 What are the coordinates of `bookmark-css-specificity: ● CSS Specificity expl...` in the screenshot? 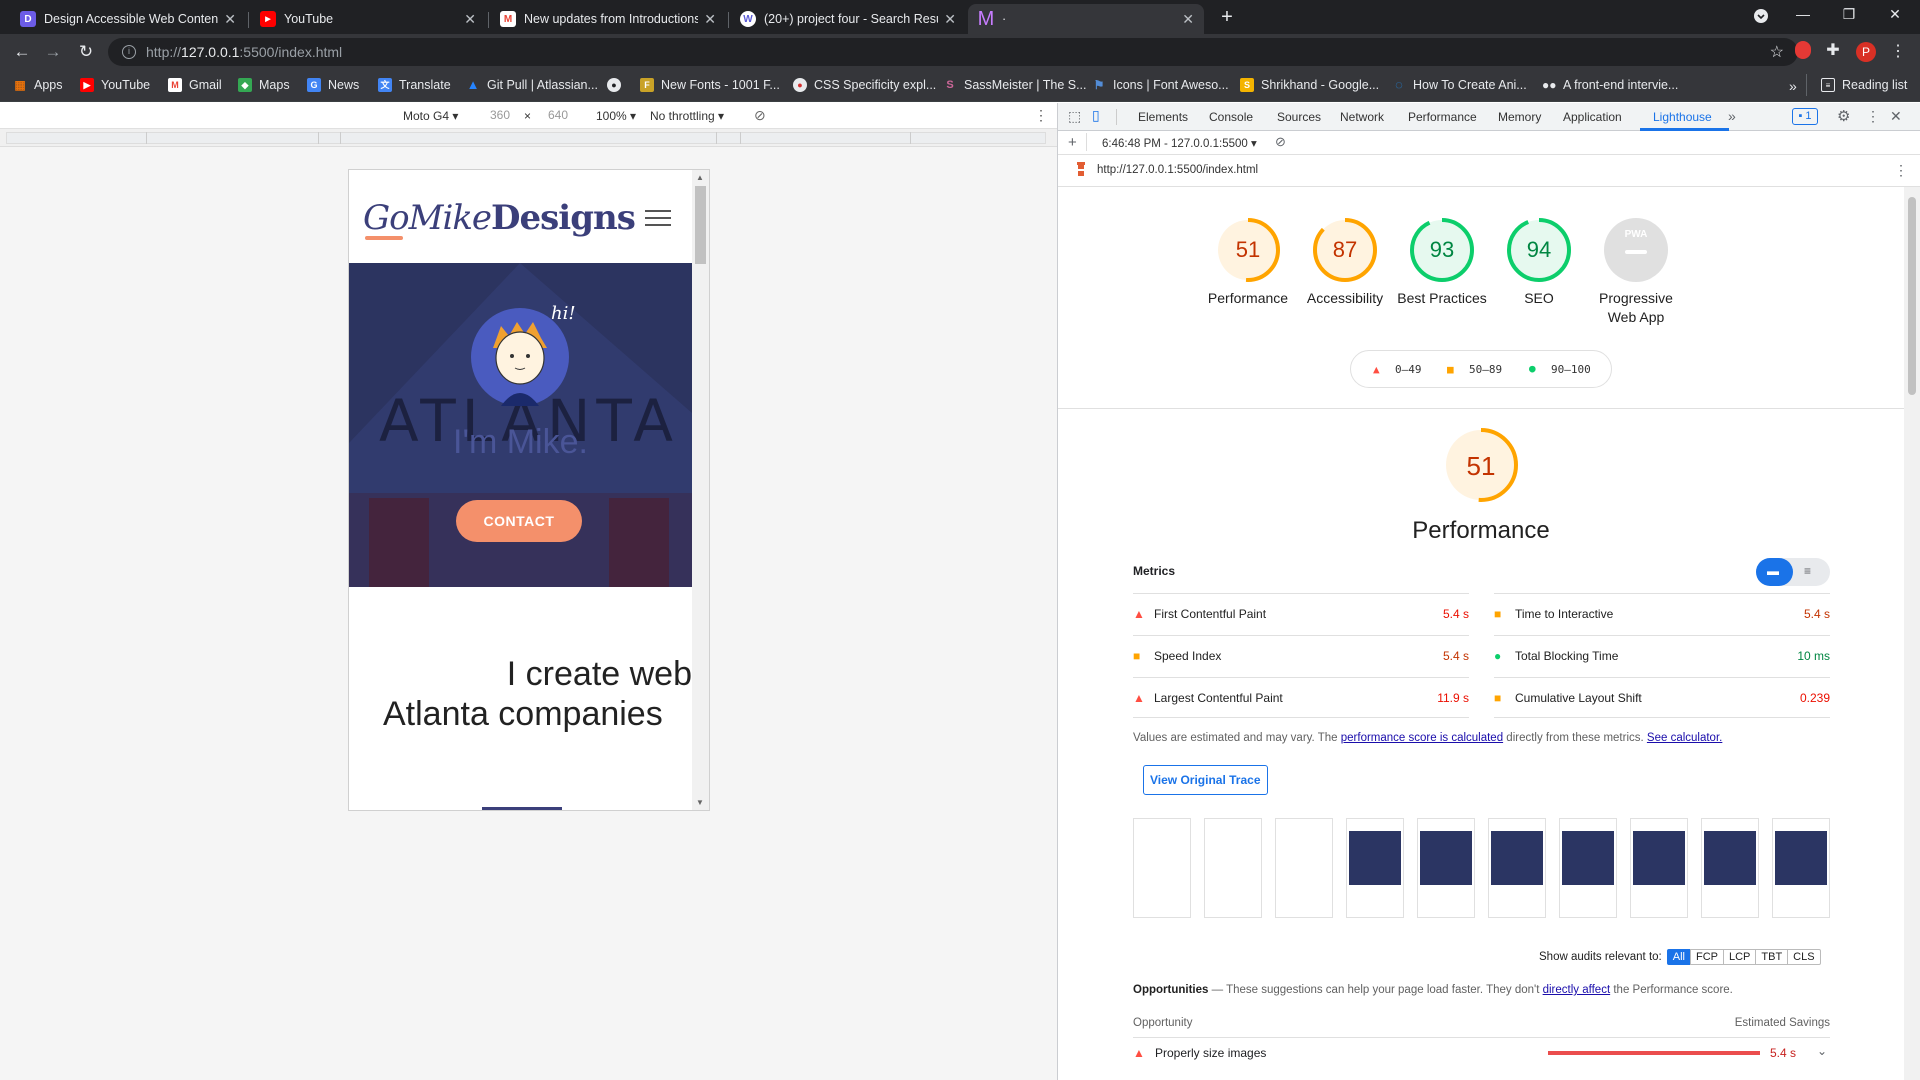 It's located at (864, 85).